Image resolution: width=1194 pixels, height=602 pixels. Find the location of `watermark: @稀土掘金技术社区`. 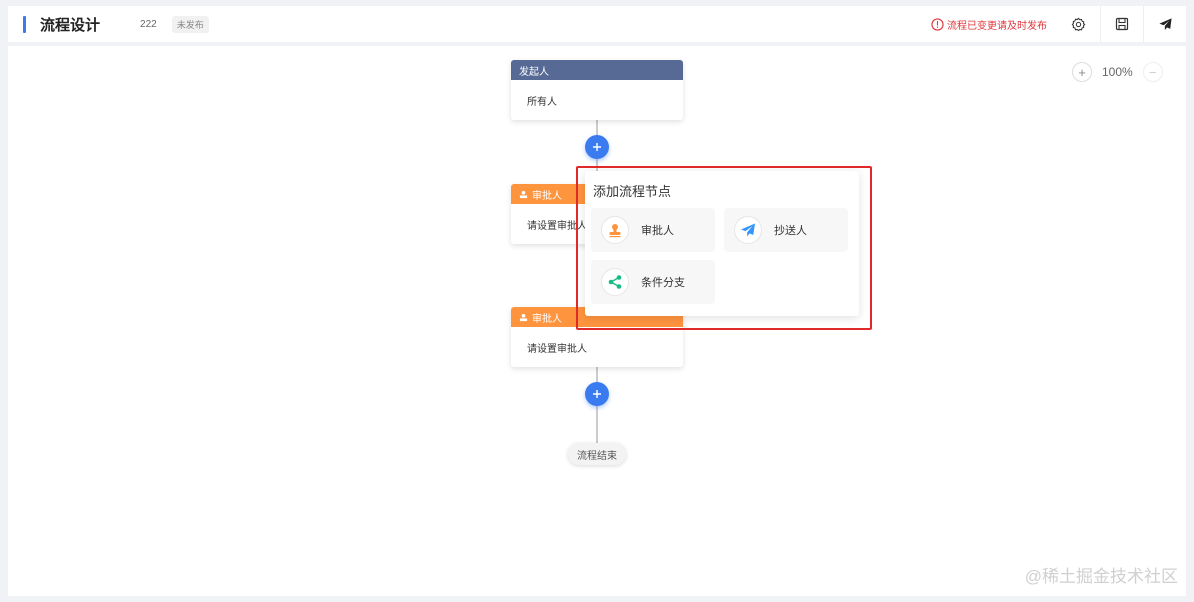

watermark: @稀土掘金技术社区 is located at coordinates (1101, 576).